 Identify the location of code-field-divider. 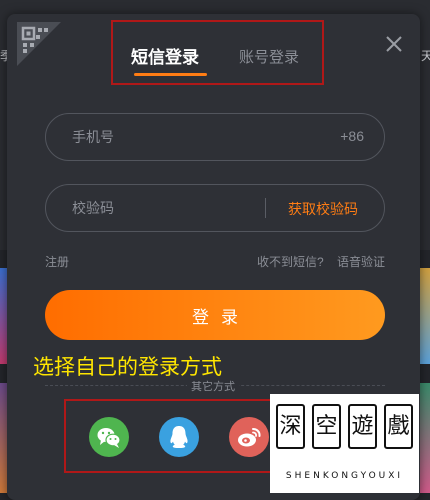
(265, 208).